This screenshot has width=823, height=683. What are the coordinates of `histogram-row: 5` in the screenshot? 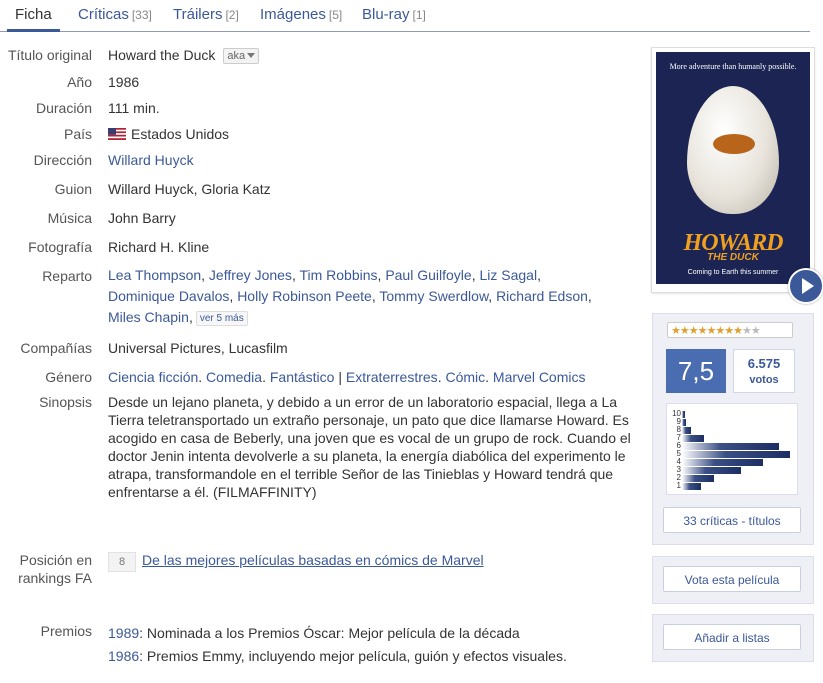 It's located at (729, 454).